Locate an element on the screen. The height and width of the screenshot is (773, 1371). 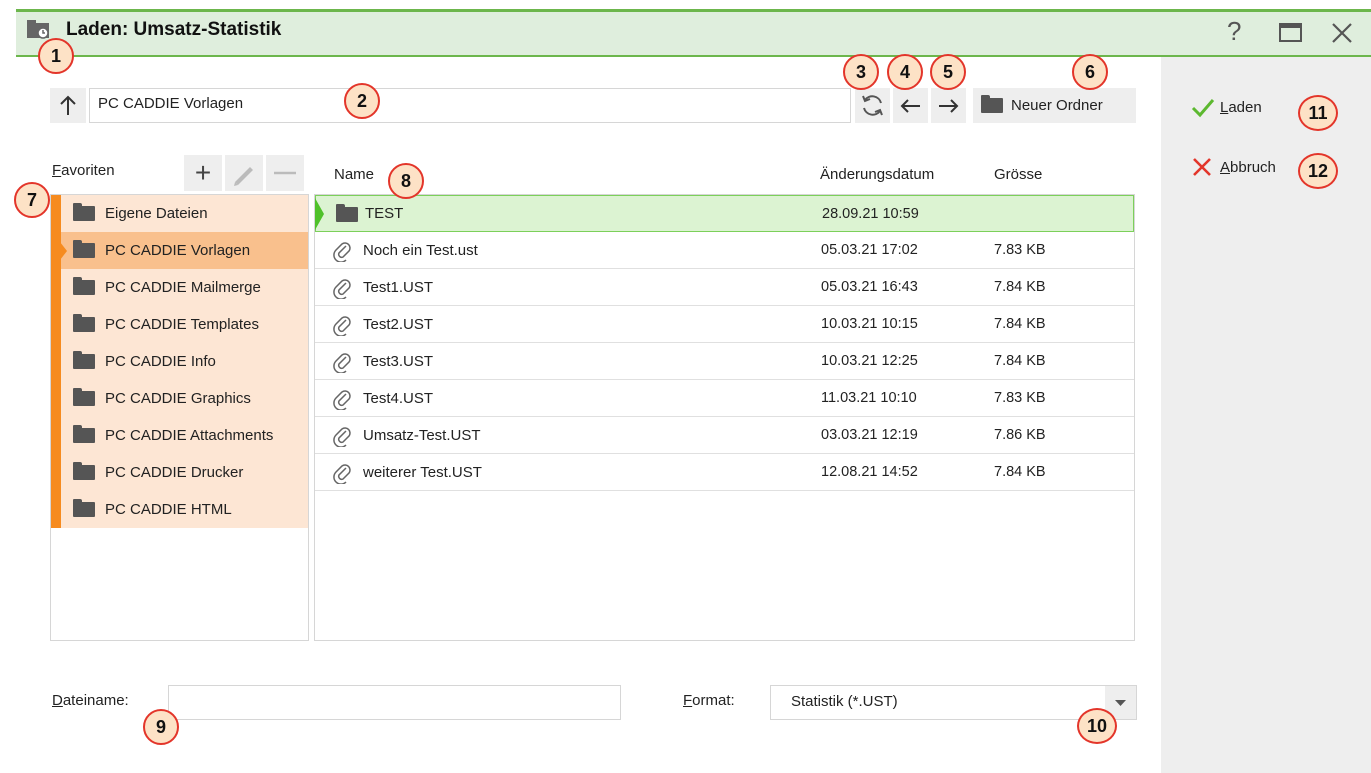
file-row: Test3.UST 10.03.21 12:25 7.84 KB is located at coordinates (724, 361).